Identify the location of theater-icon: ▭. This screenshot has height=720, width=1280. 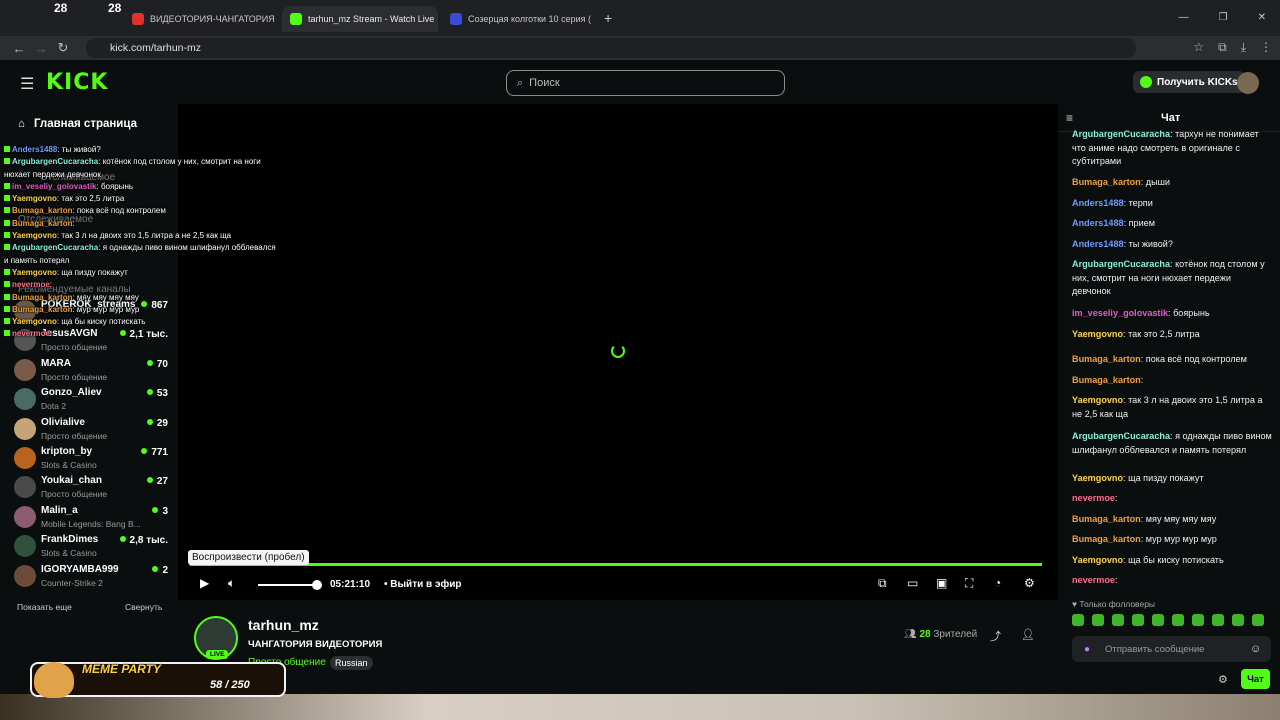
(912, 583).